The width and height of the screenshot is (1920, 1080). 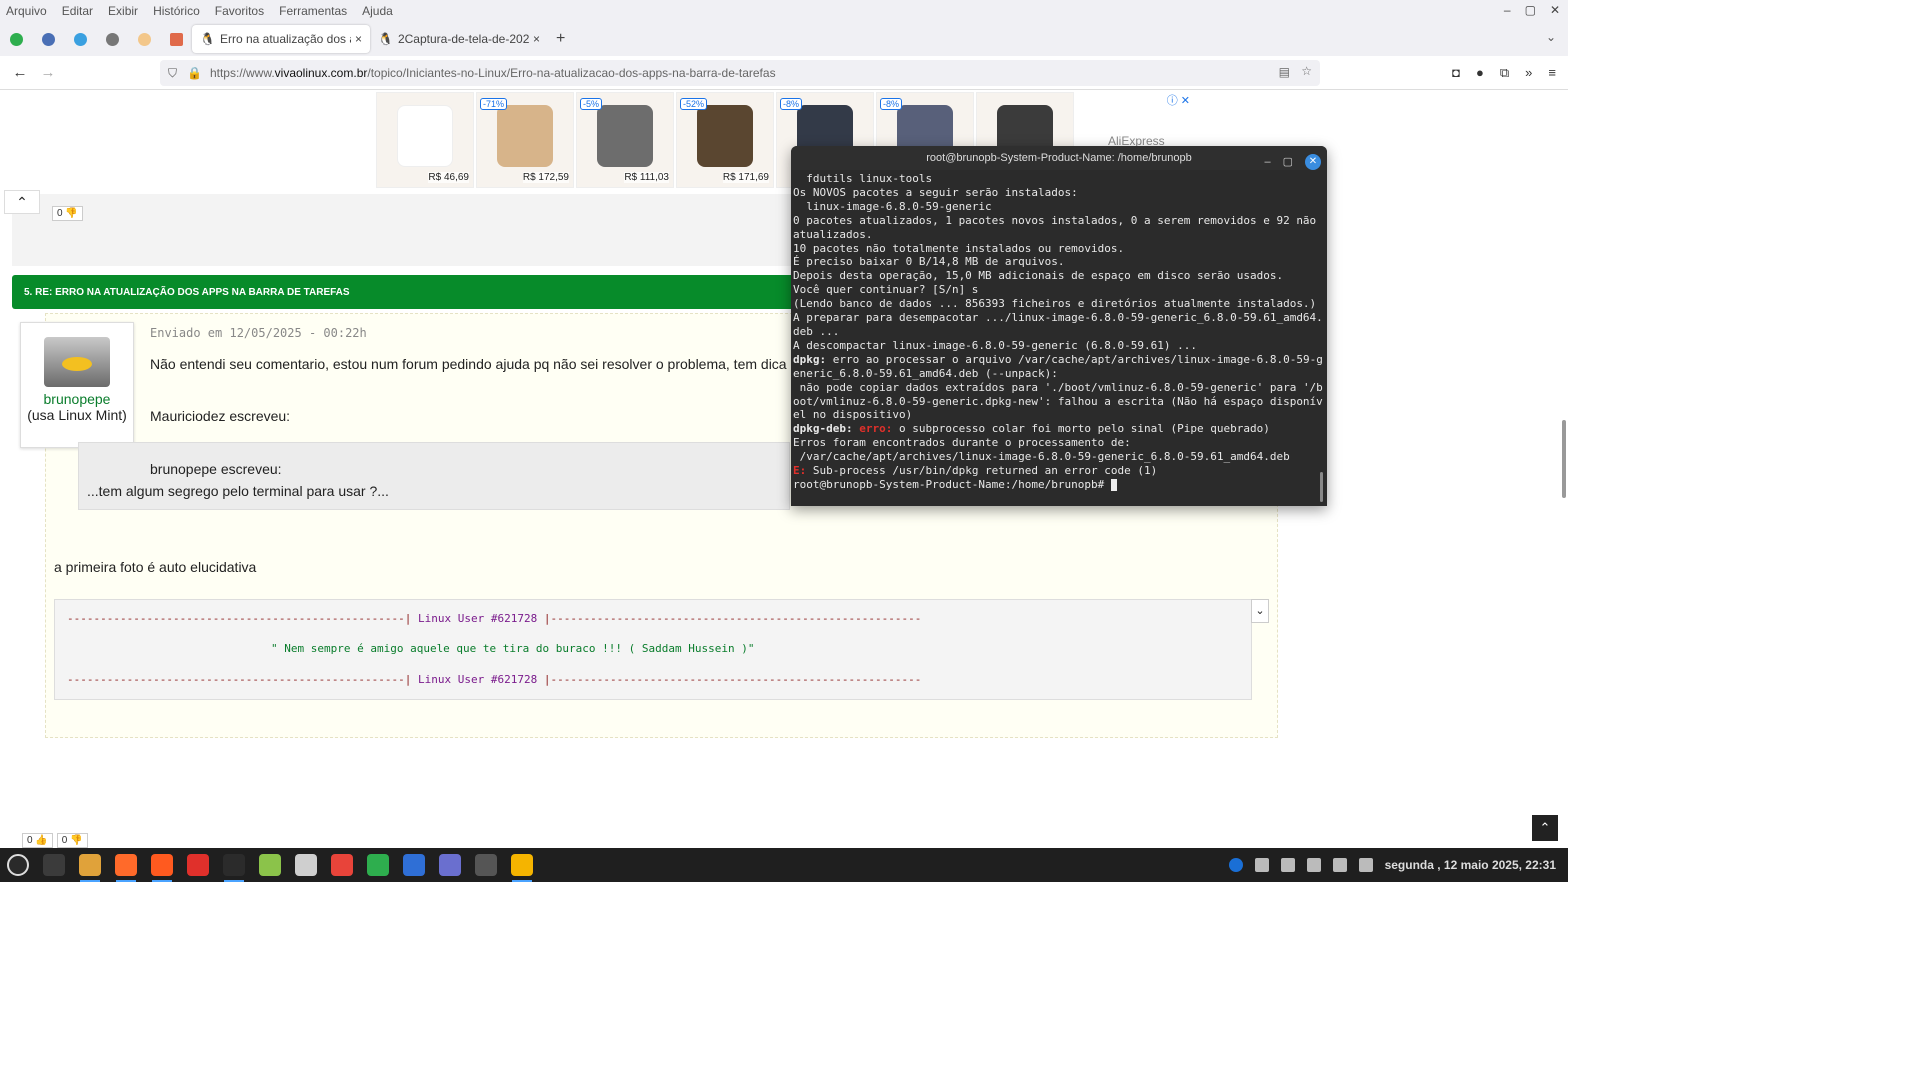 What do you see at coordinates (176, 11) in the screenshot?
I see `menu-historico: Histórico` at bounding box center [176, 11].